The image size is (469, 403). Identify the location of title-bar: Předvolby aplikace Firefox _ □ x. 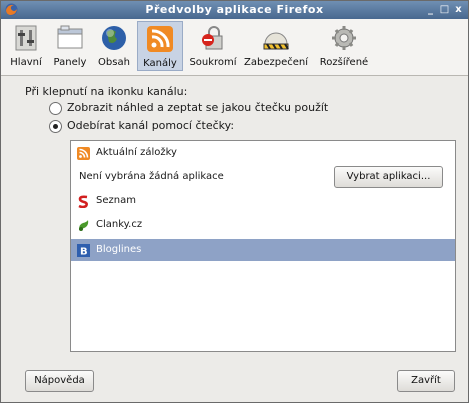
(234, 10).